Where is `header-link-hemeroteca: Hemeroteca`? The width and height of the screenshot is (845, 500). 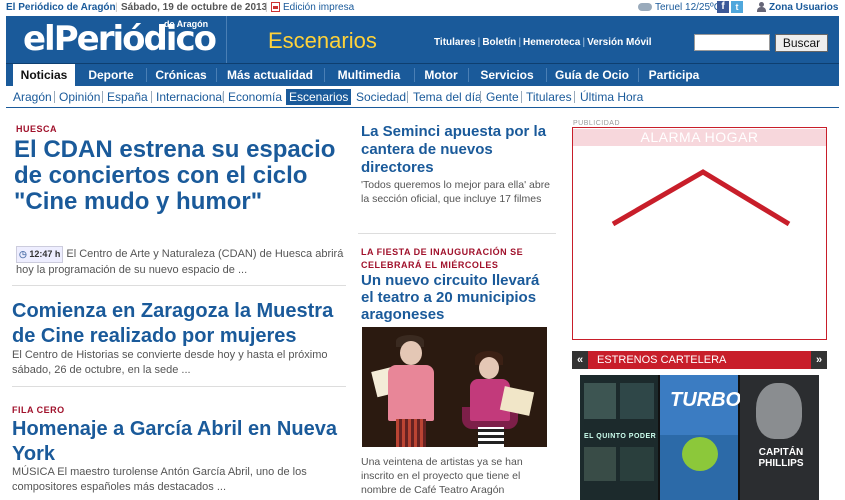 header-link-hemeroteca: Hemeroteca is located at coordinates (551, 42).